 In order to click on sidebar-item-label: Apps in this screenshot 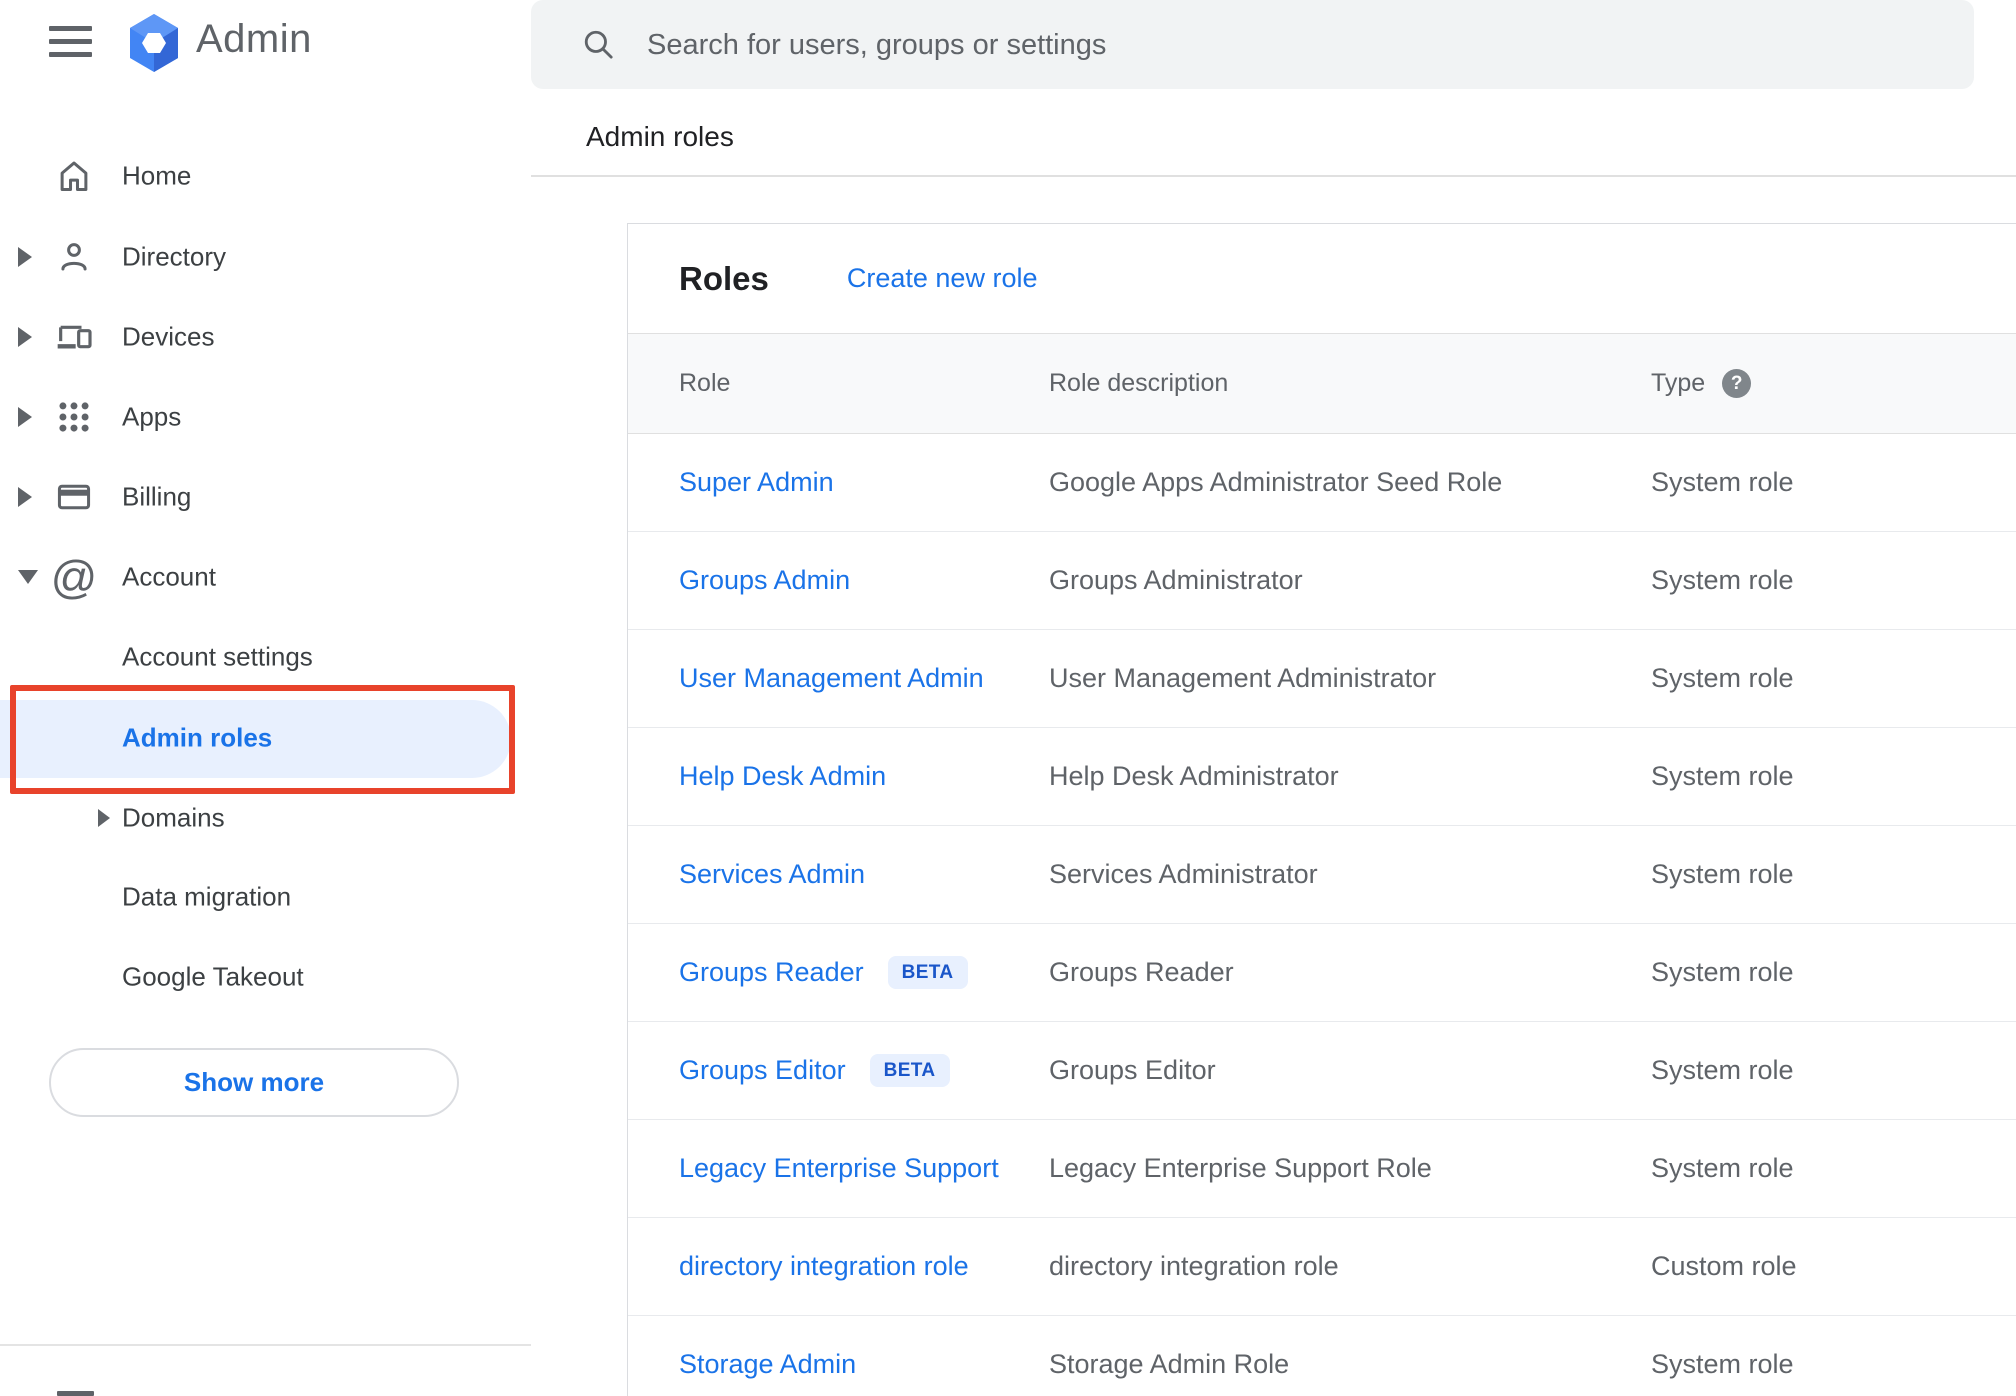, I will do `click(152, 416)`.